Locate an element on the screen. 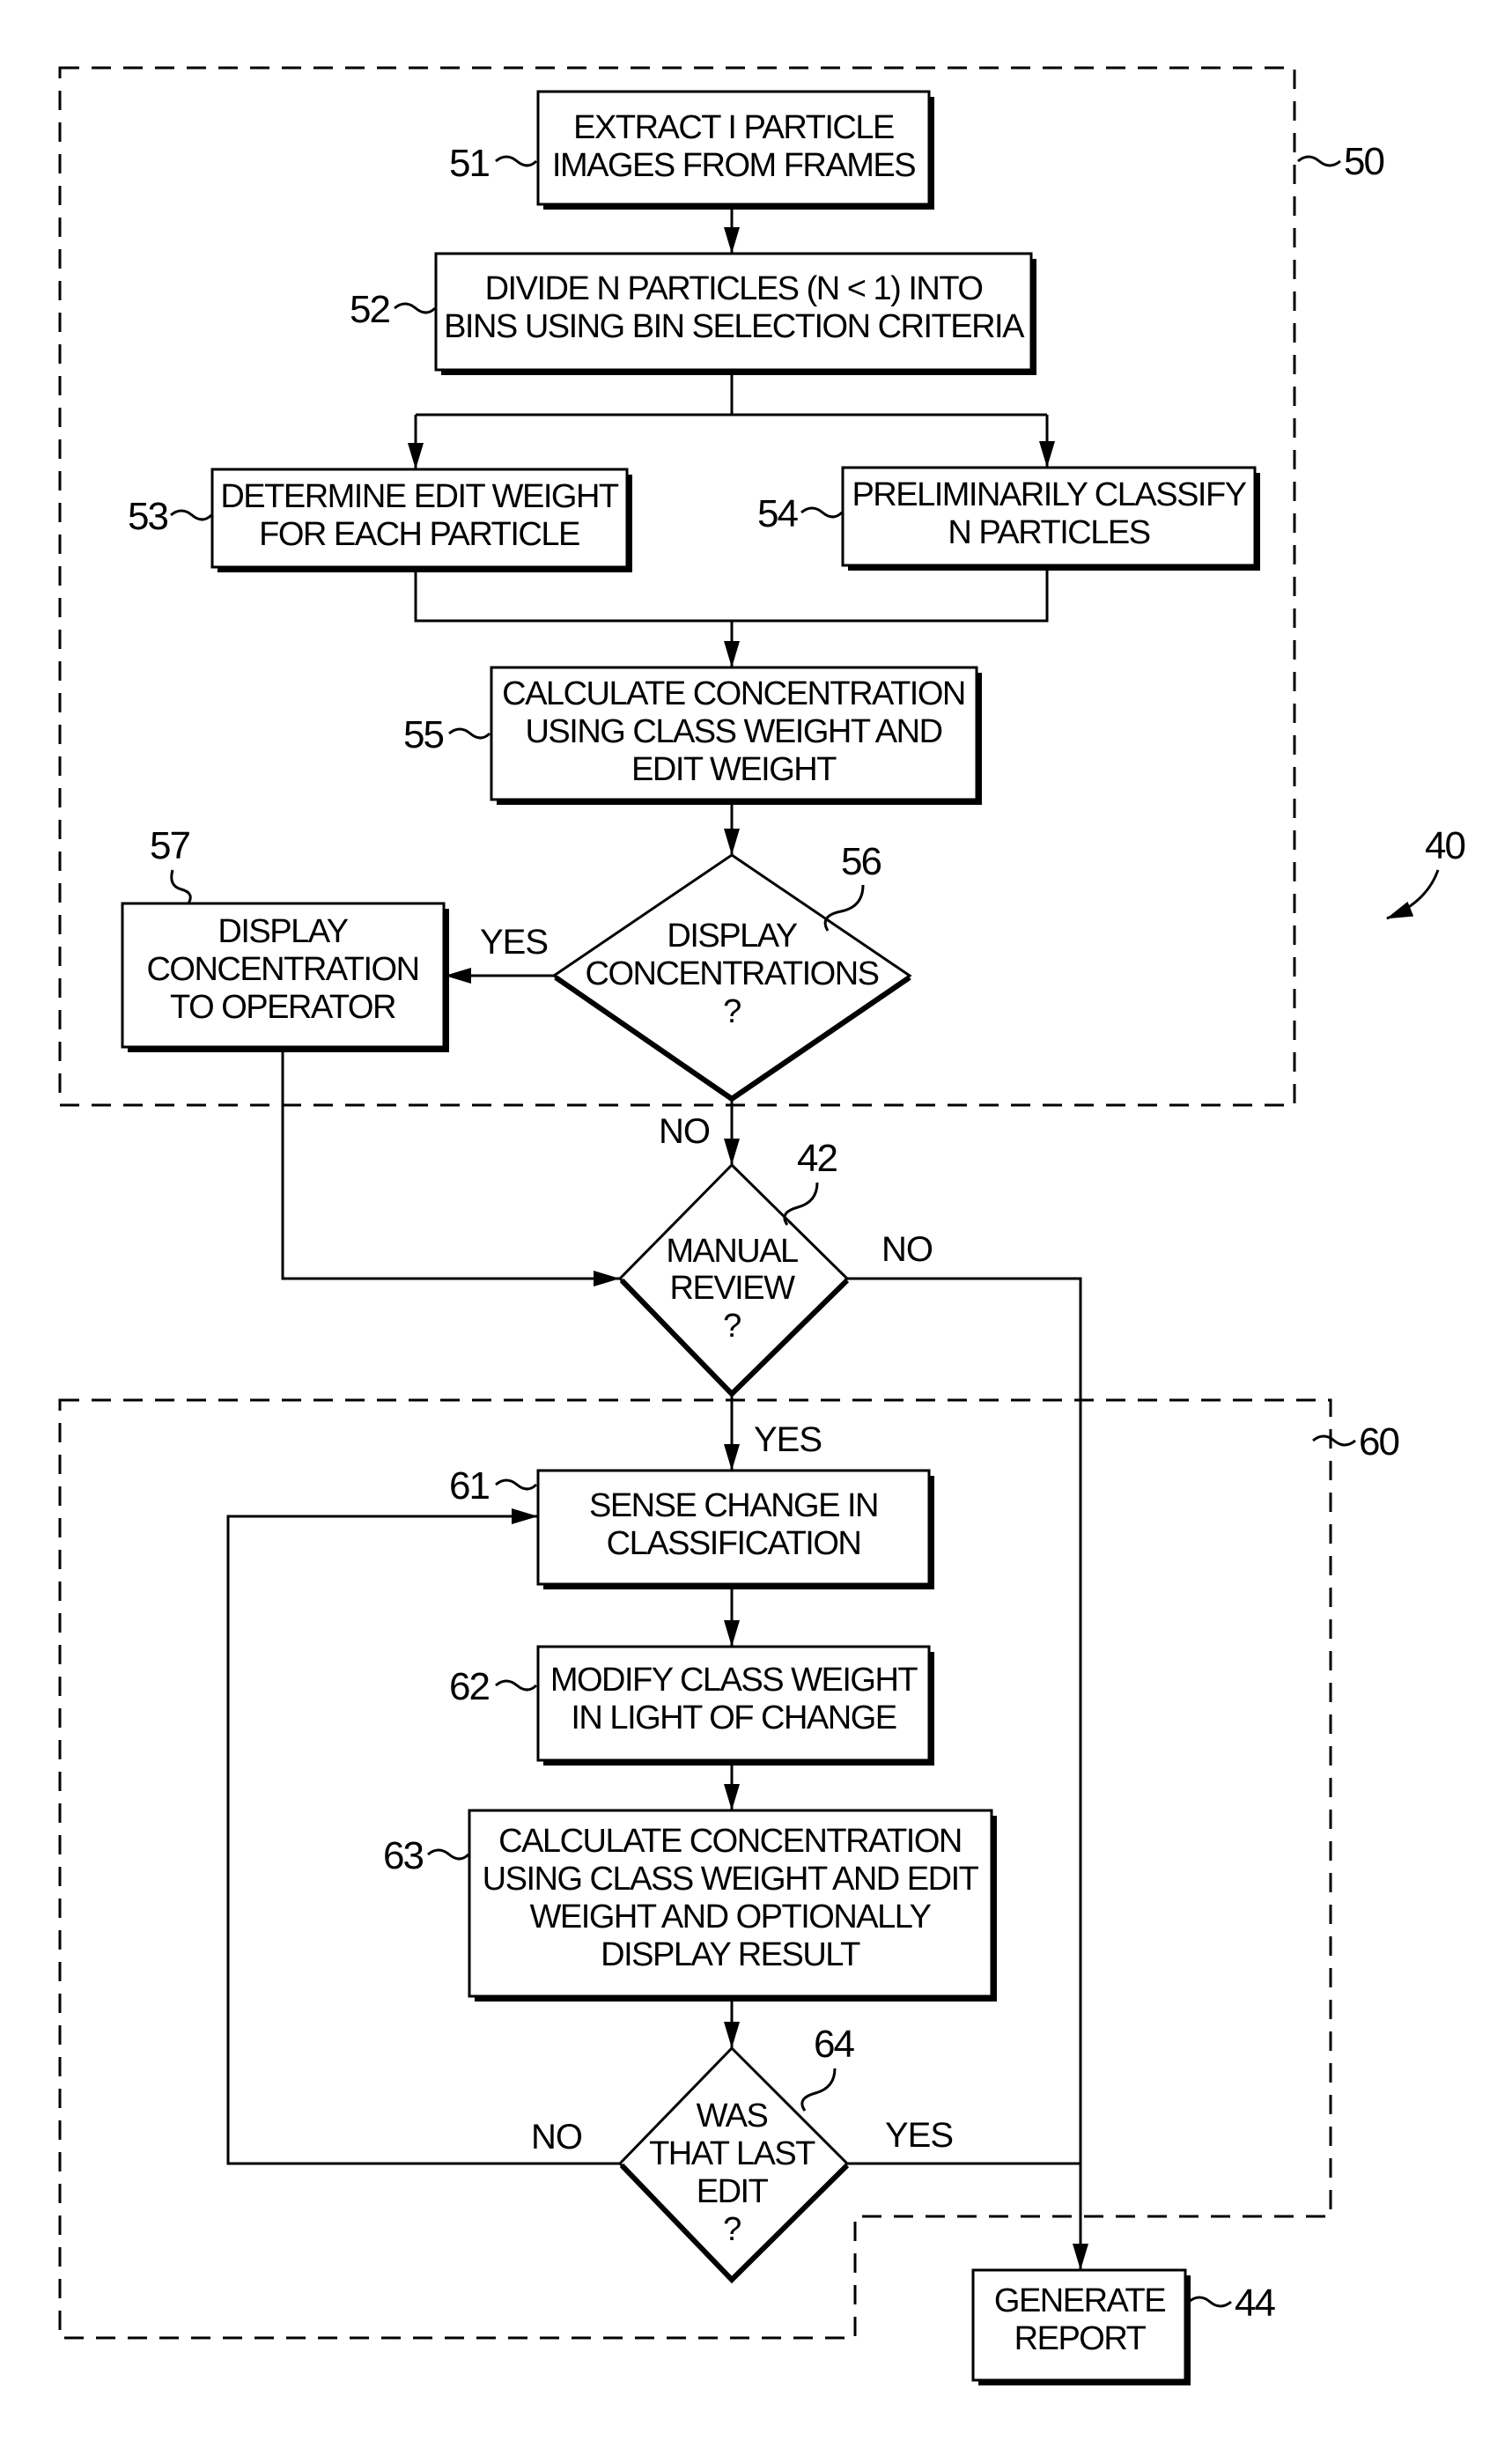  svg-text: N PARTICLES is located at coordinates (1049, 532).